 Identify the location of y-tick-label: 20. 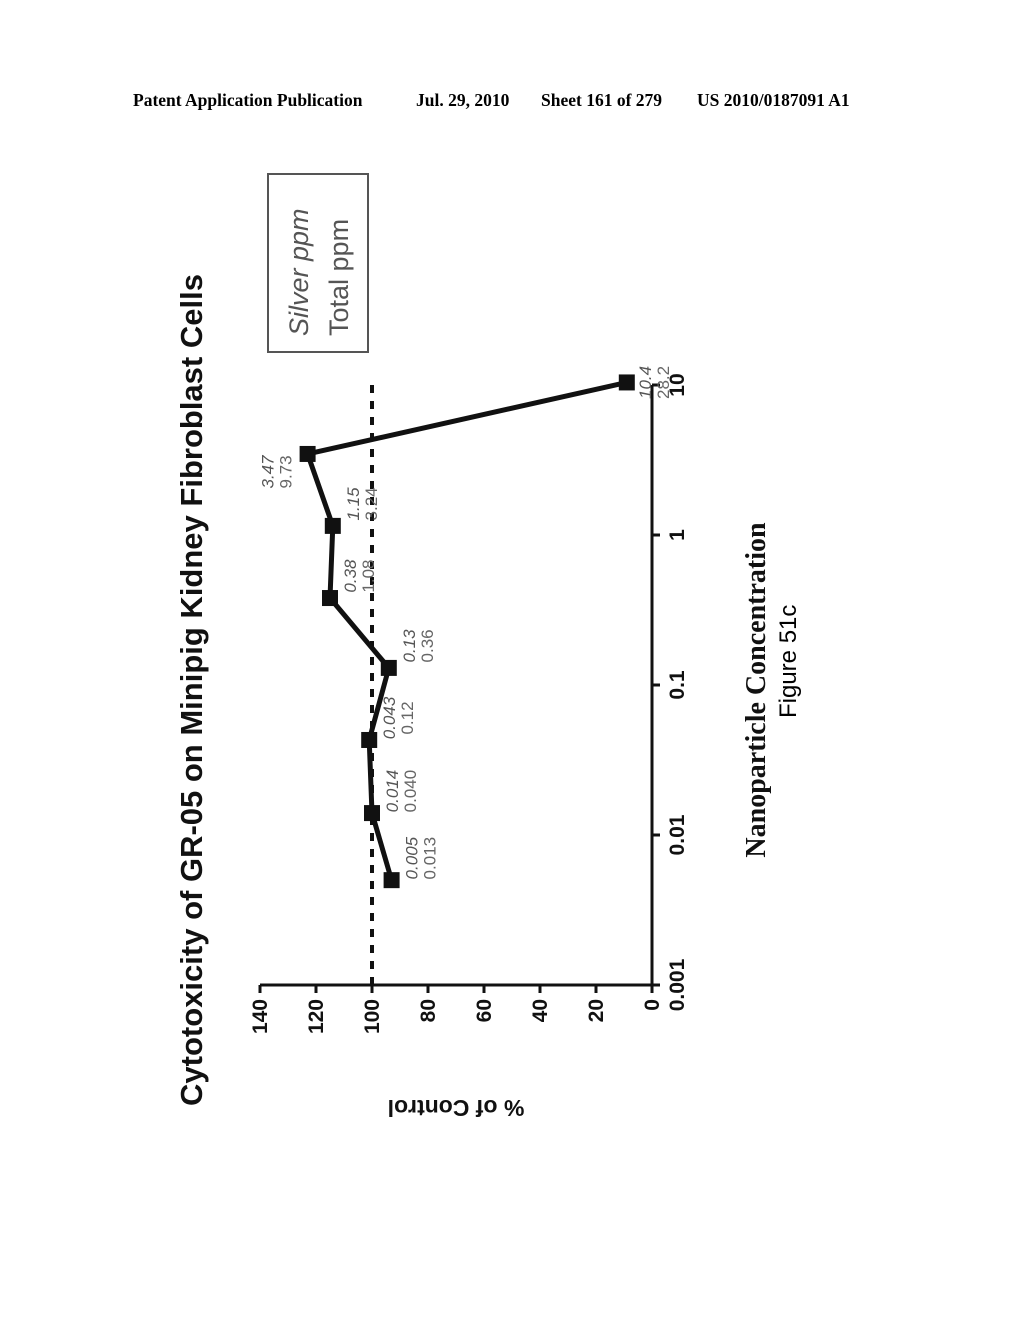
(596, 1010).